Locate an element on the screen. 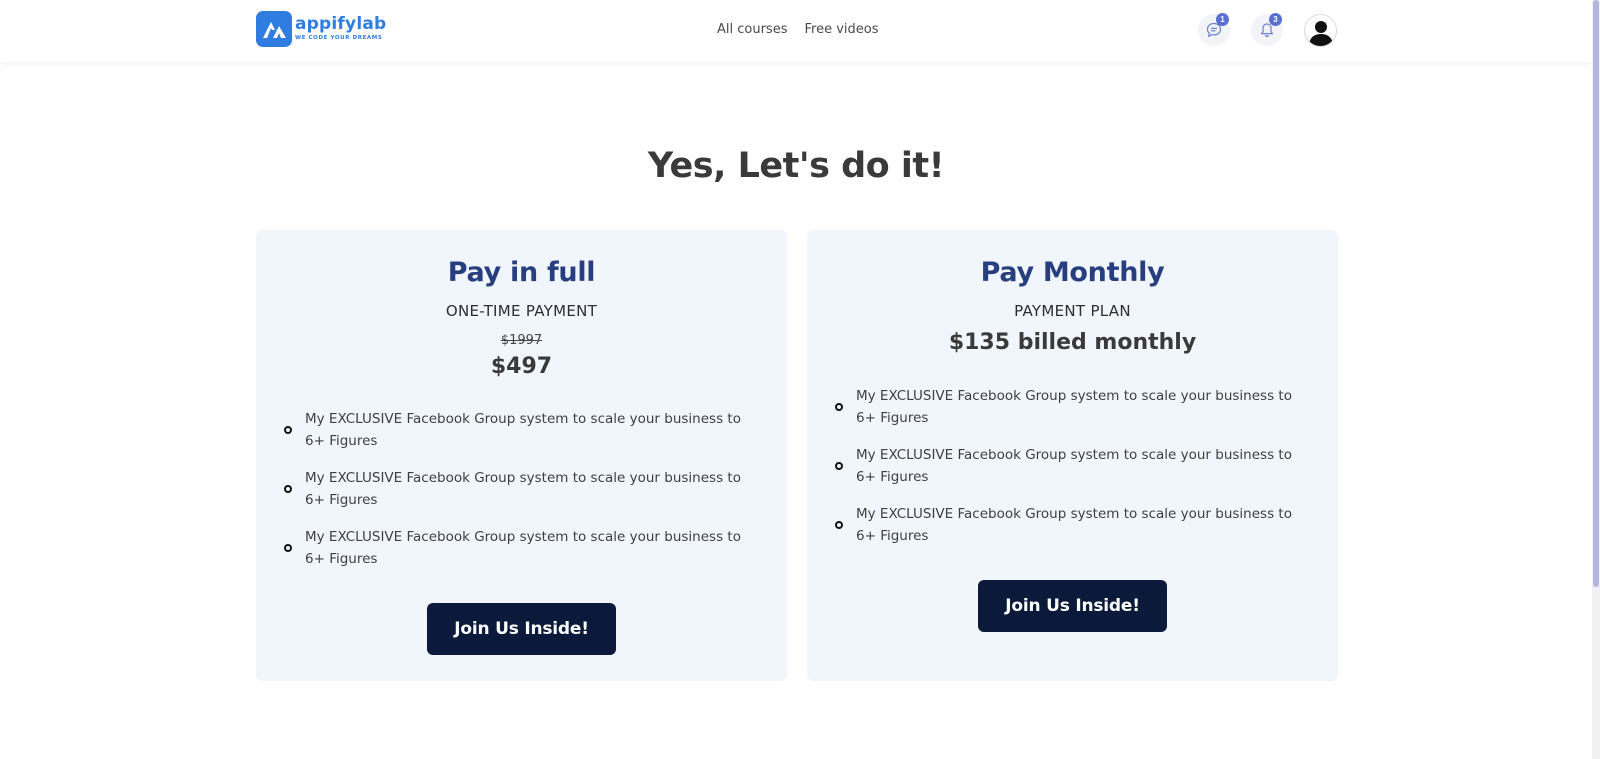  plan-price: $135 billed monthly is located at coordinates (1072, 342).